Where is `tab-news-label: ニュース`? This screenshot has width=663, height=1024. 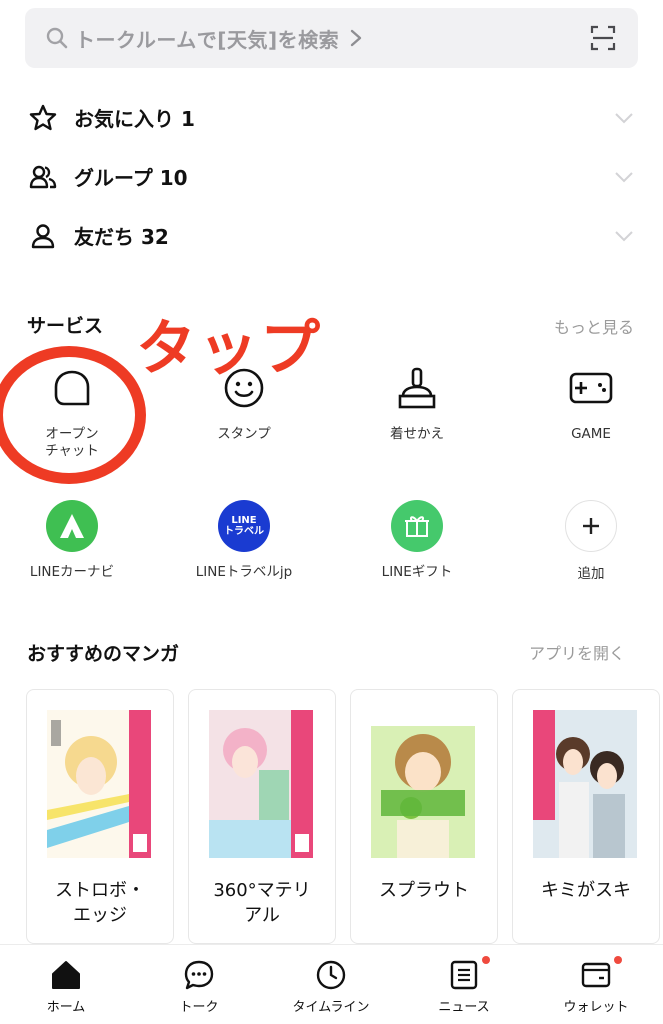
tab-news-label: ニュース is located at coordinates (464, 1007).